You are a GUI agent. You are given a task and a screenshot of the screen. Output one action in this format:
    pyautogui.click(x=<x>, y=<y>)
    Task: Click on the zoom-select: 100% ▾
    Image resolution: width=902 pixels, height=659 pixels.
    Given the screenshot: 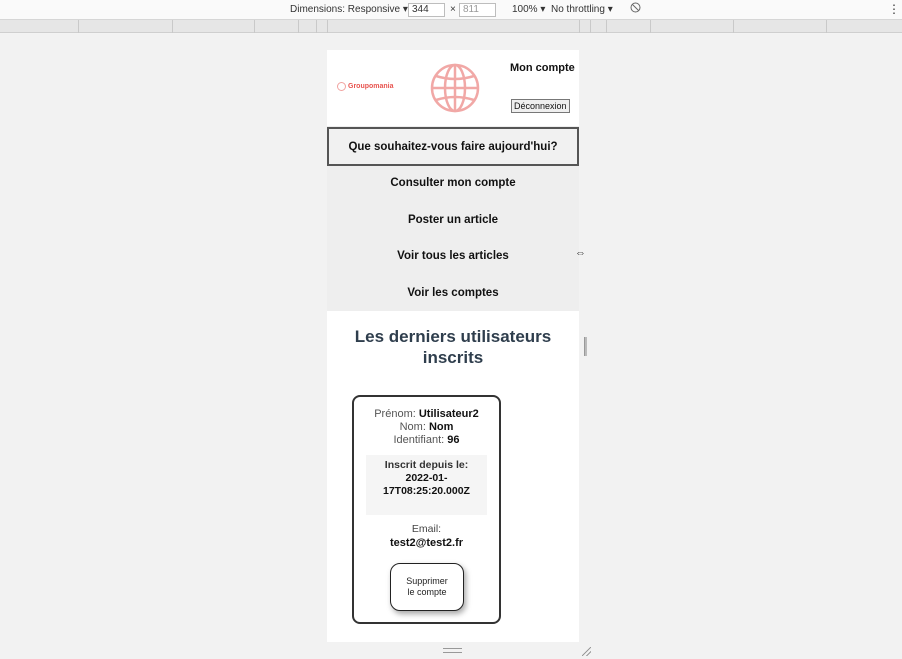 What is the action you would take?
    pyautogui.click(x=528, y=9)
    